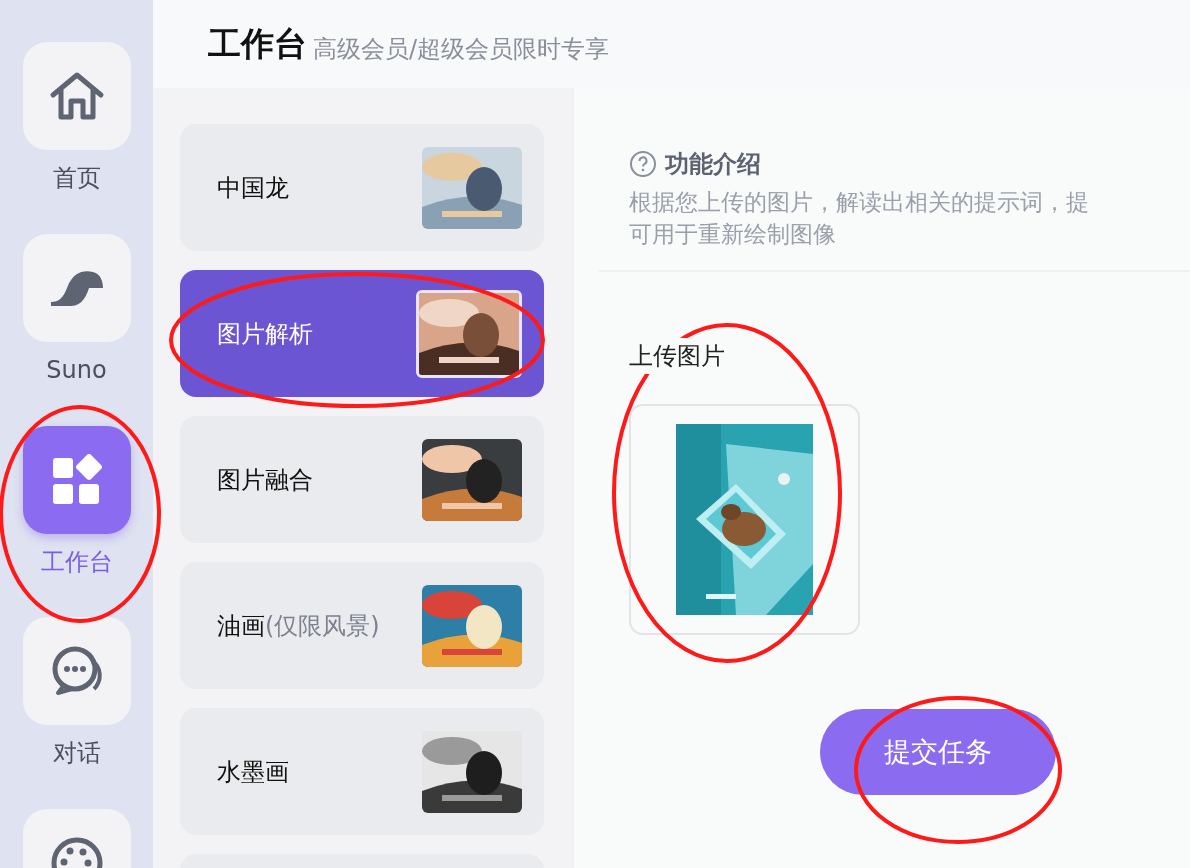  Describe the element at coordinates (265, 480) in the screenshot. I see `tool-name: 图片融合` at that location.